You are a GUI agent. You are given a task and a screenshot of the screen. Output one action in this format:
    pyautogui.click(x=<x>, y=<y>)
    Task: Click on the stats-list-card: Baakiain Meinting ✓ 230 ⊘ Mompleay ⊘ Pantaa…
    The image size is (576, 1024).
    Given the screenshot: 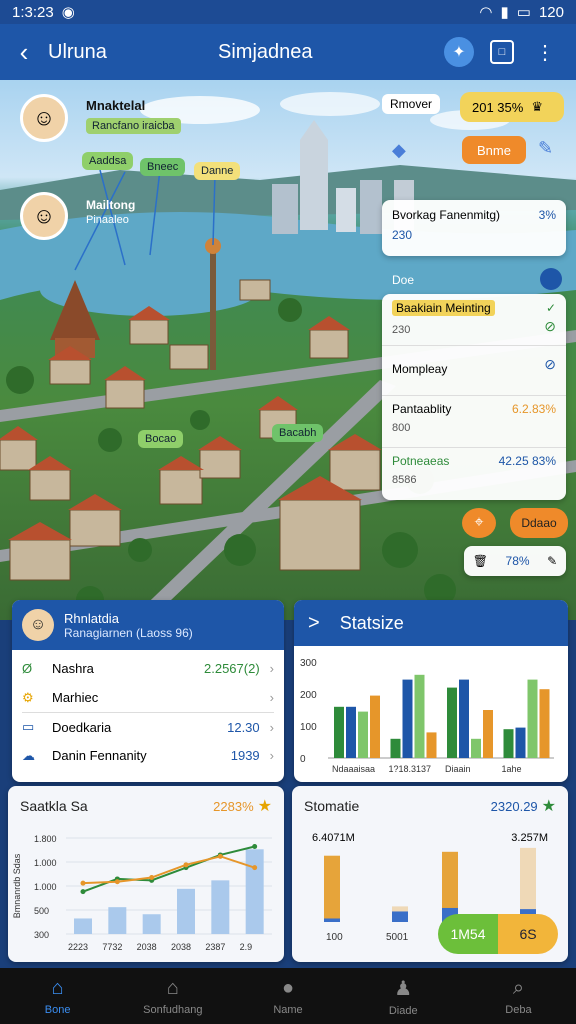 What is the action you would take?
    pyautogui.click(x=474, y=397)
    